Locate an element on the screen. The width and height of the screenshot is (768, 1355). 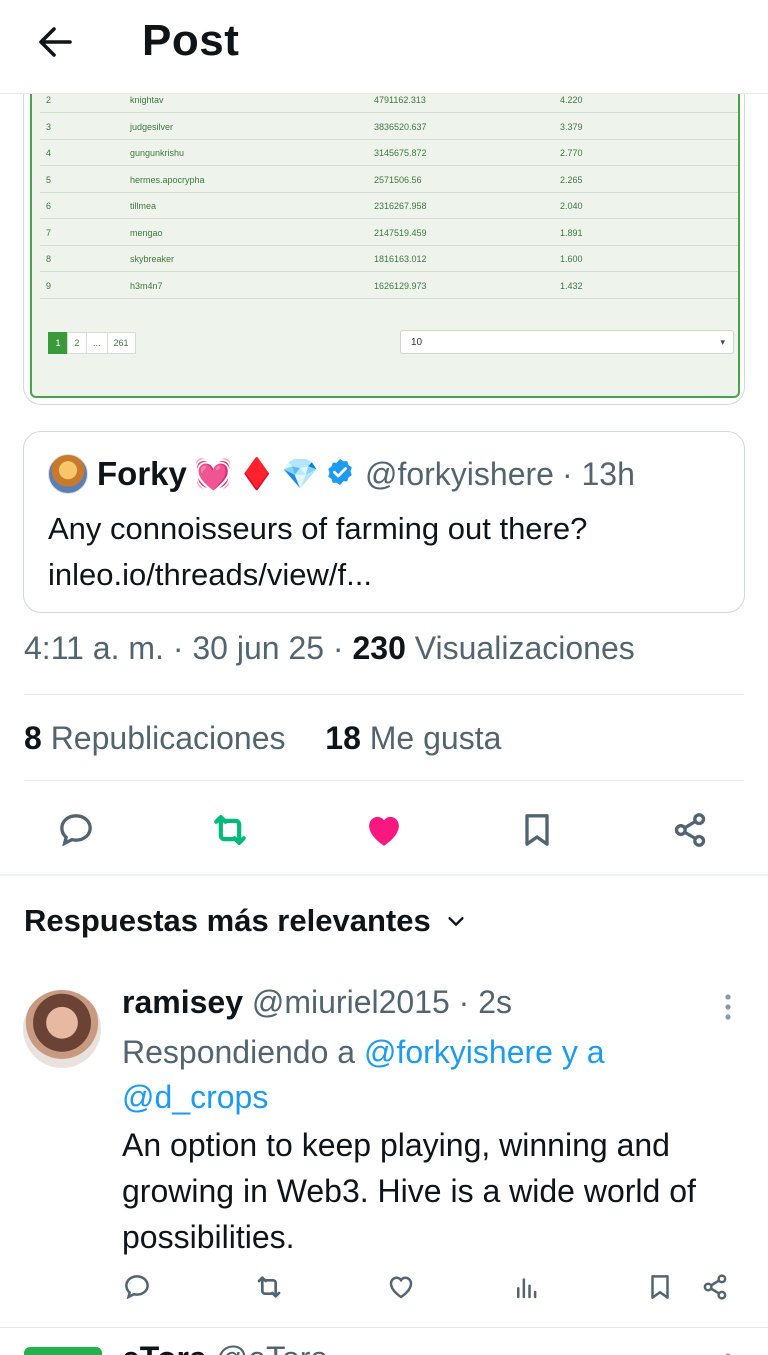
table-cell-rank: 2 is located at coordinates (49, 100).